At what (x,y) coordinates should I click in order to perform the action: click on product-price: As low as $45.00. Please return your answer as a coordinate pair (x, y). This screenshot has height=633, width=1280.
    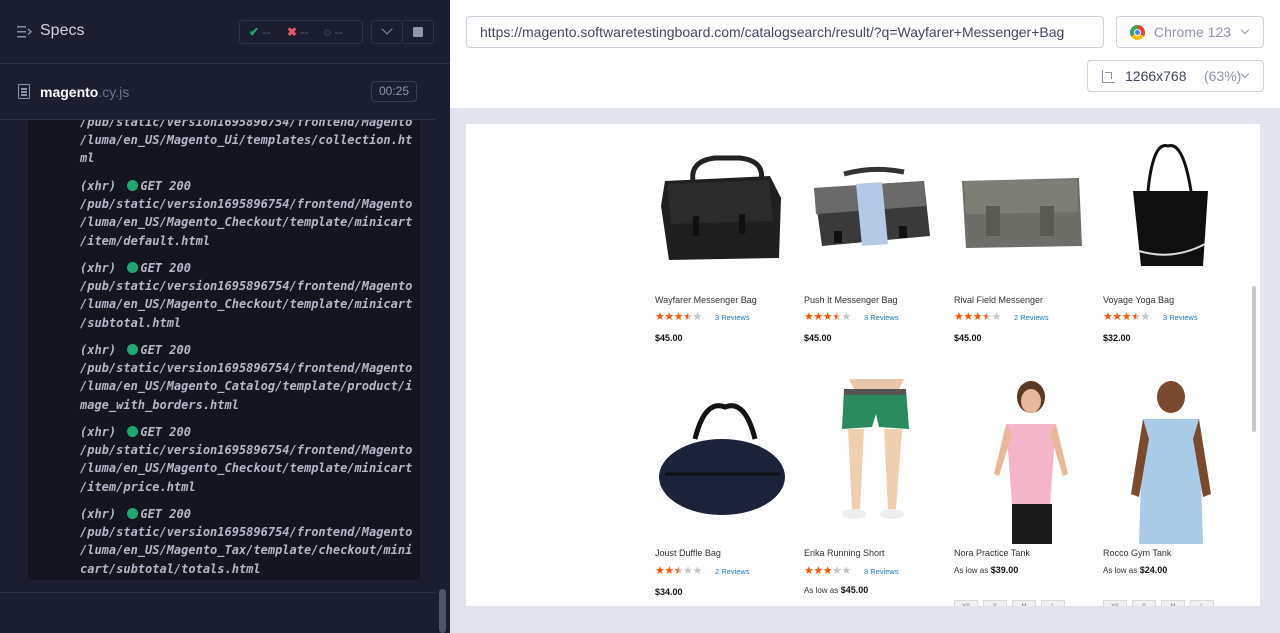
    Looking at the image, I should click on (836, 590).